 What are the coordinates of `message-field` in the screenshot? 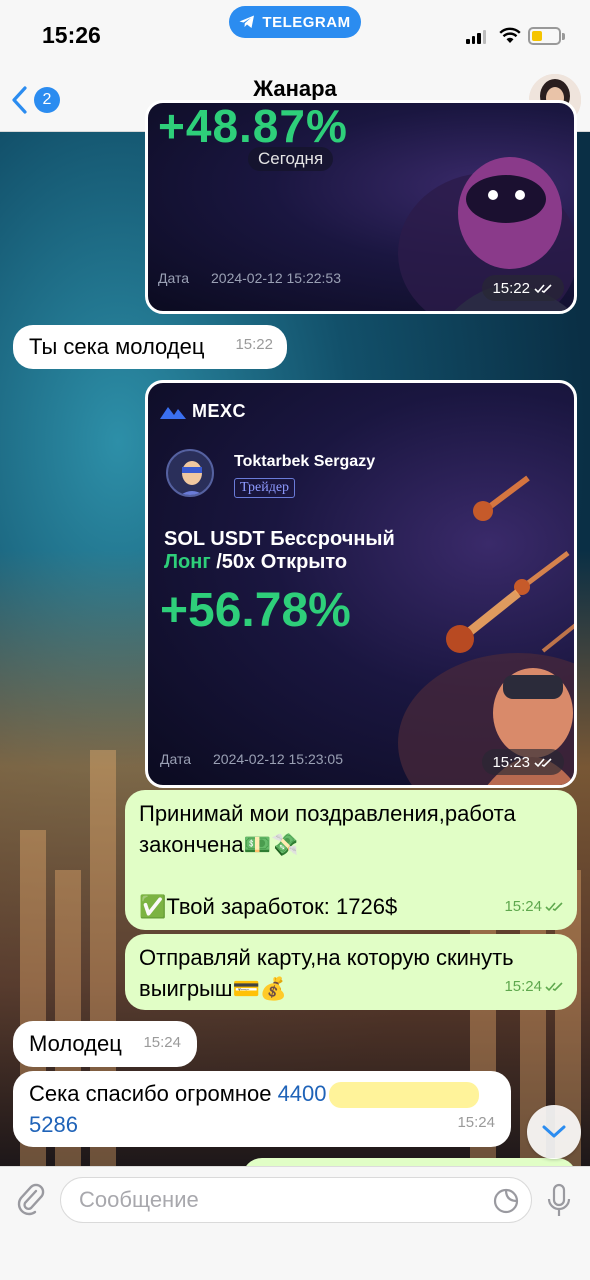 It's located at (296, 1200).